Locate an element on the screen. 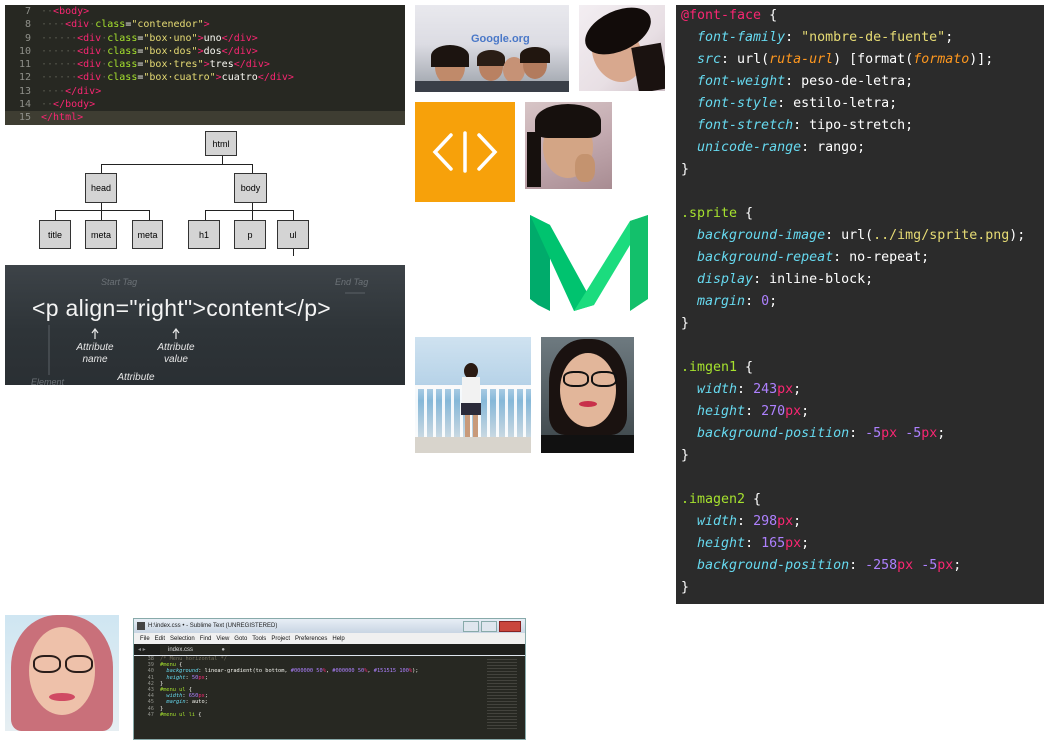 The height and width of the screenshot is (740, 1049). code-token: ruta-url is located at coordinates (801, 59).